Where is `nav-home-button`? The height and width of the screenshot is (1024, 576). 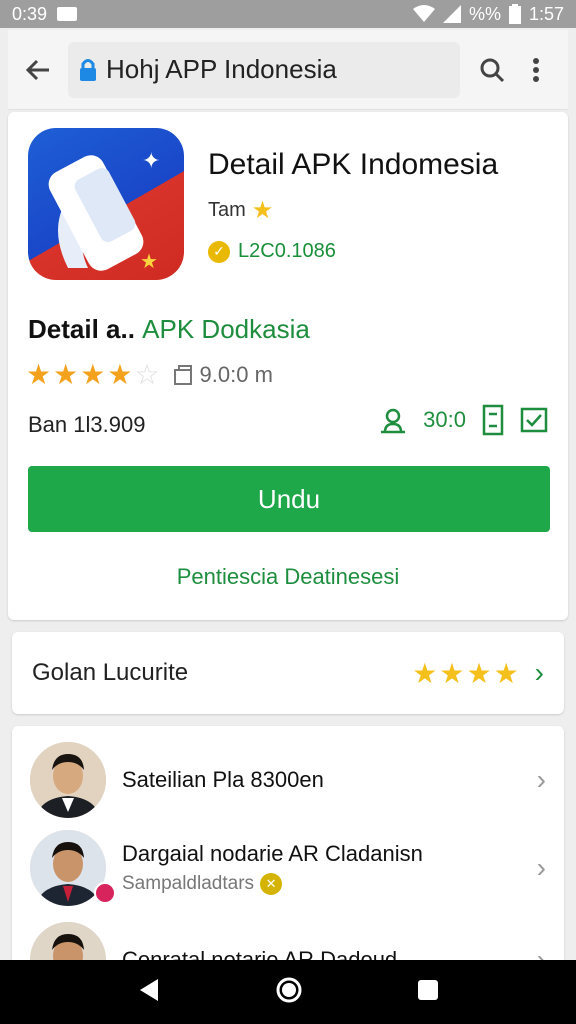
nav-home-button is located at coordinates (289, 992).